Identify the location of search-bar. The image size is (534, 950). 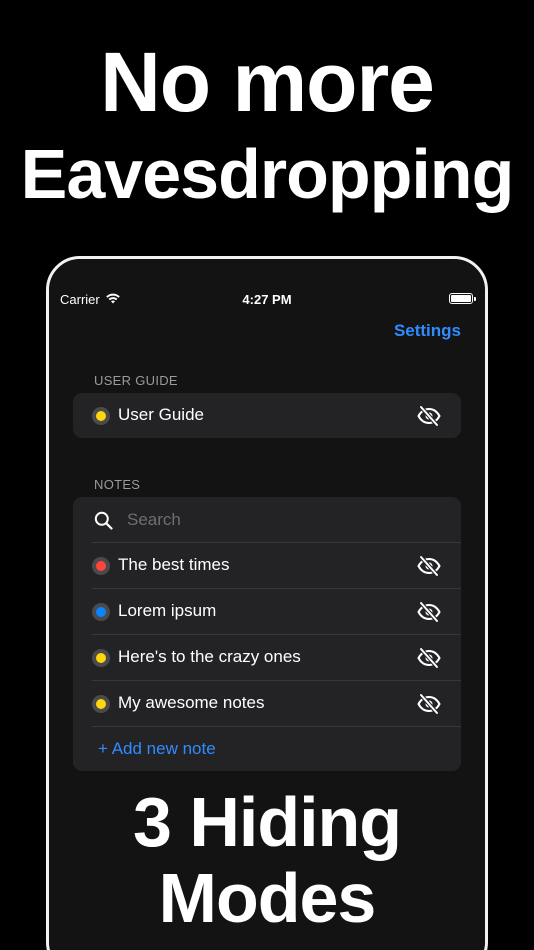
(267, 520).